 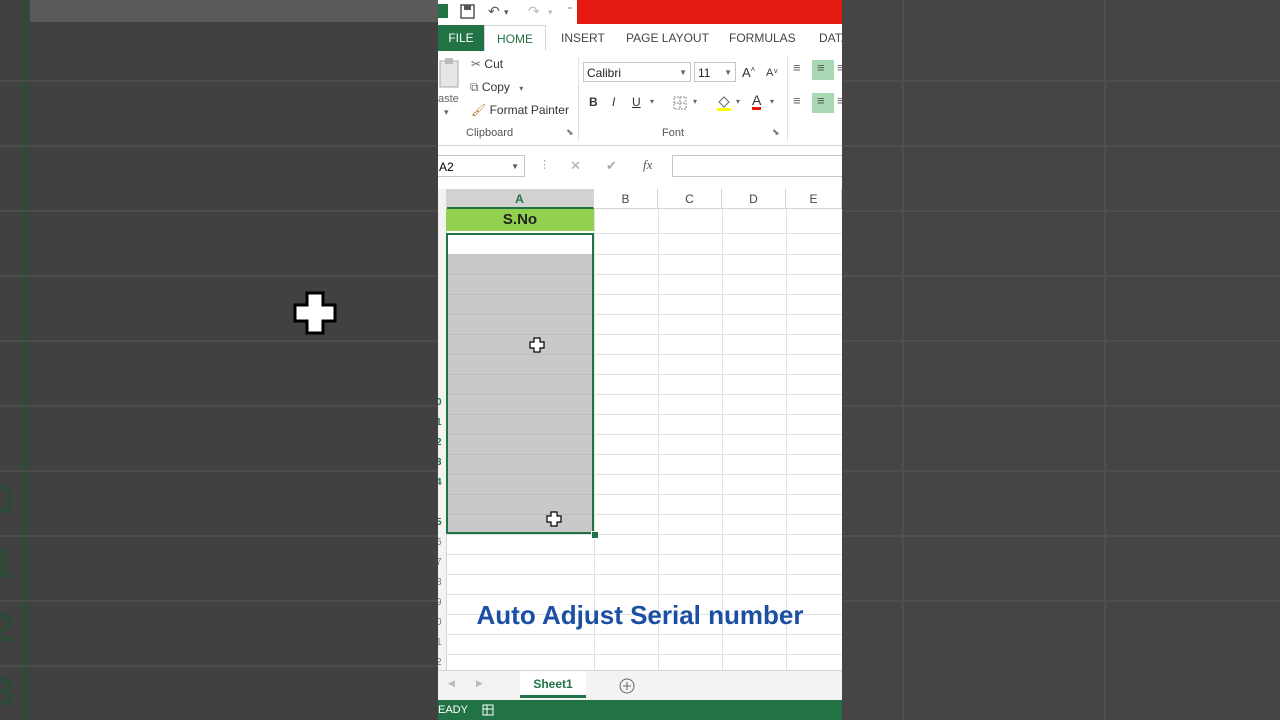 I want to click on tab-home: HOME, so click(x=515, y=38).